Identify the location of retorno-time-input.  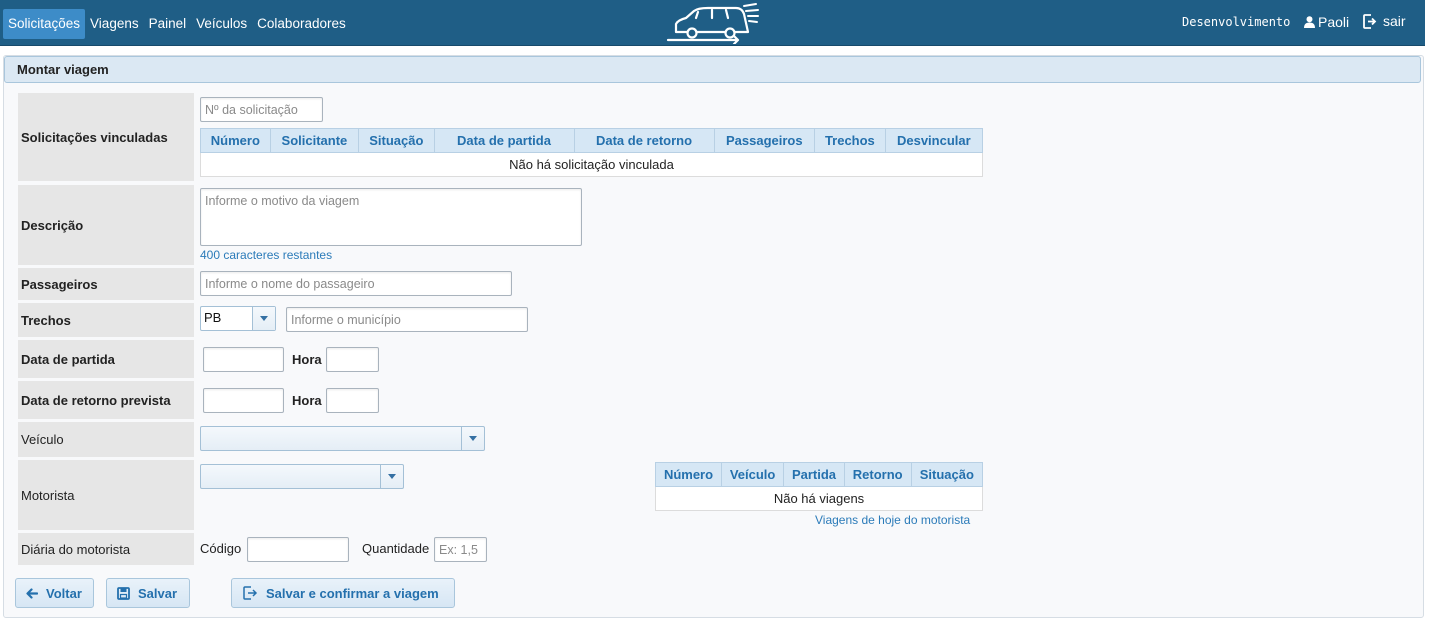
(352, 400).